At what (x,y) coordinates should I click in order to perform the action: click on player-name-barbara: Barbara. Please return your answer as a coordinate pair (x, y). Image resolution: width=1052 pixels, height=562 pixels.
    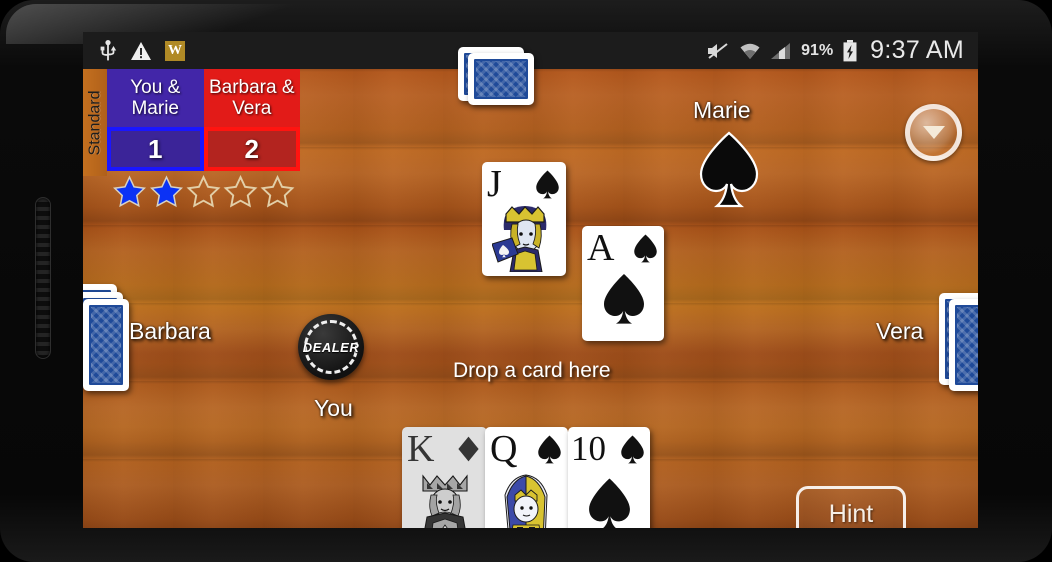
    Looking at the image, I should click on (170, 331).